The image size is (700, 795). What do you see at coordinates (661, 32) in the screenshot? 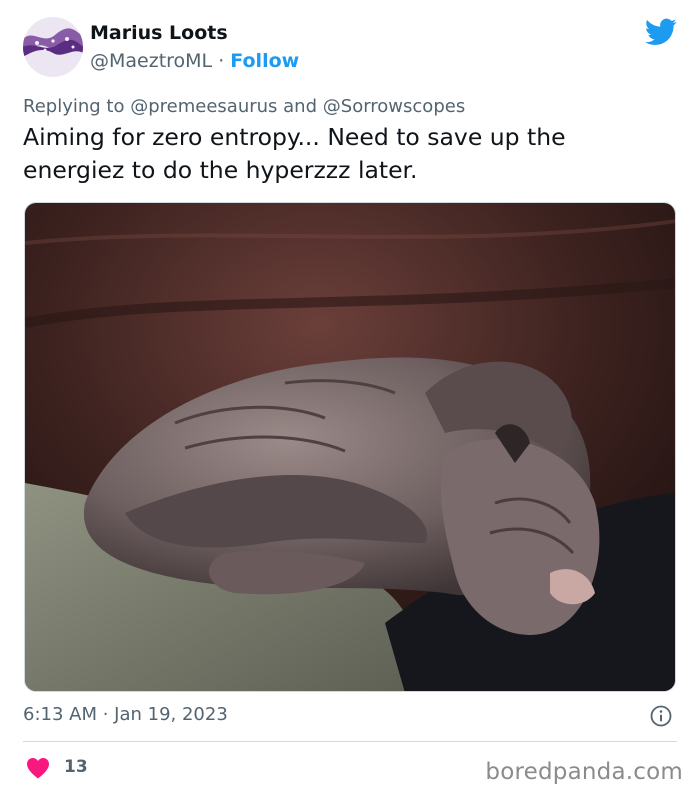
I see `twitter-bird-icon` at bounding box center [661, 32].